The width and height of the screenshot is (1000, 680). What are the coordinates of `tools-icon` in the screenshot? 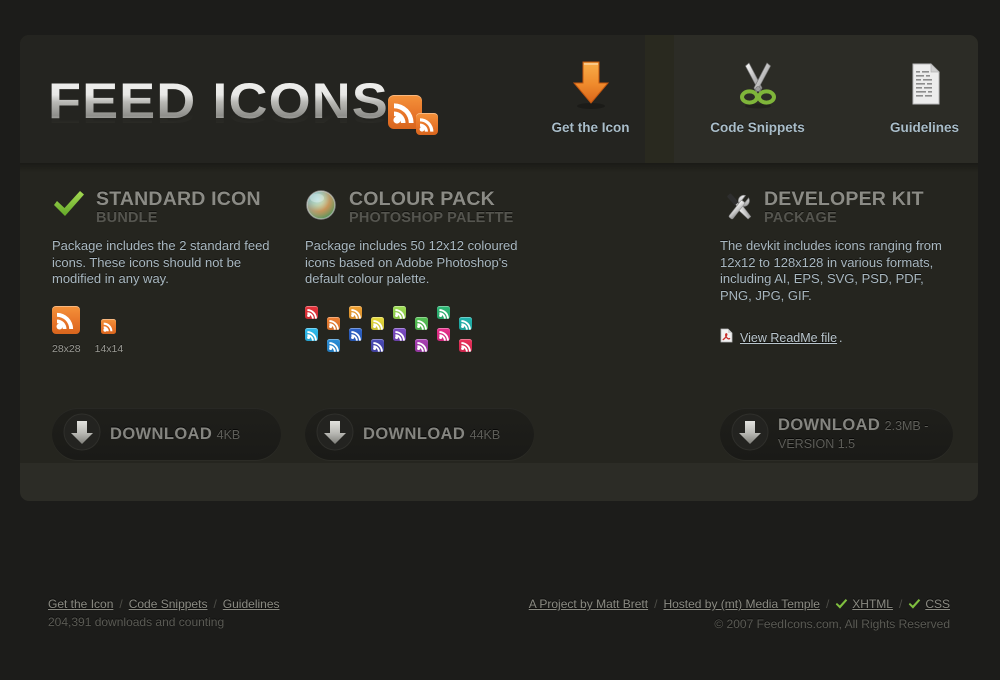 It's located at (740, 207).